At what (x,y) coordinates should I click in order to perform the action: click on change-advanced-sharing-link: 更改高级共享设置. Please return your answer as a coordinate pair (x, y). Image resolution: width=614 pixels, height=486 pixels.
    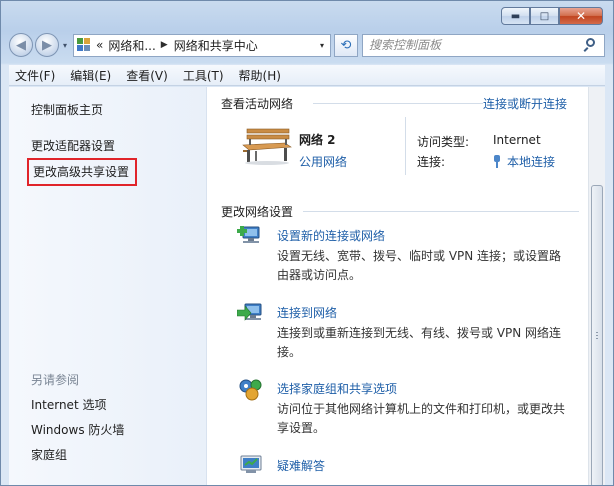
    Looking at the image, I should click on (82, 172).